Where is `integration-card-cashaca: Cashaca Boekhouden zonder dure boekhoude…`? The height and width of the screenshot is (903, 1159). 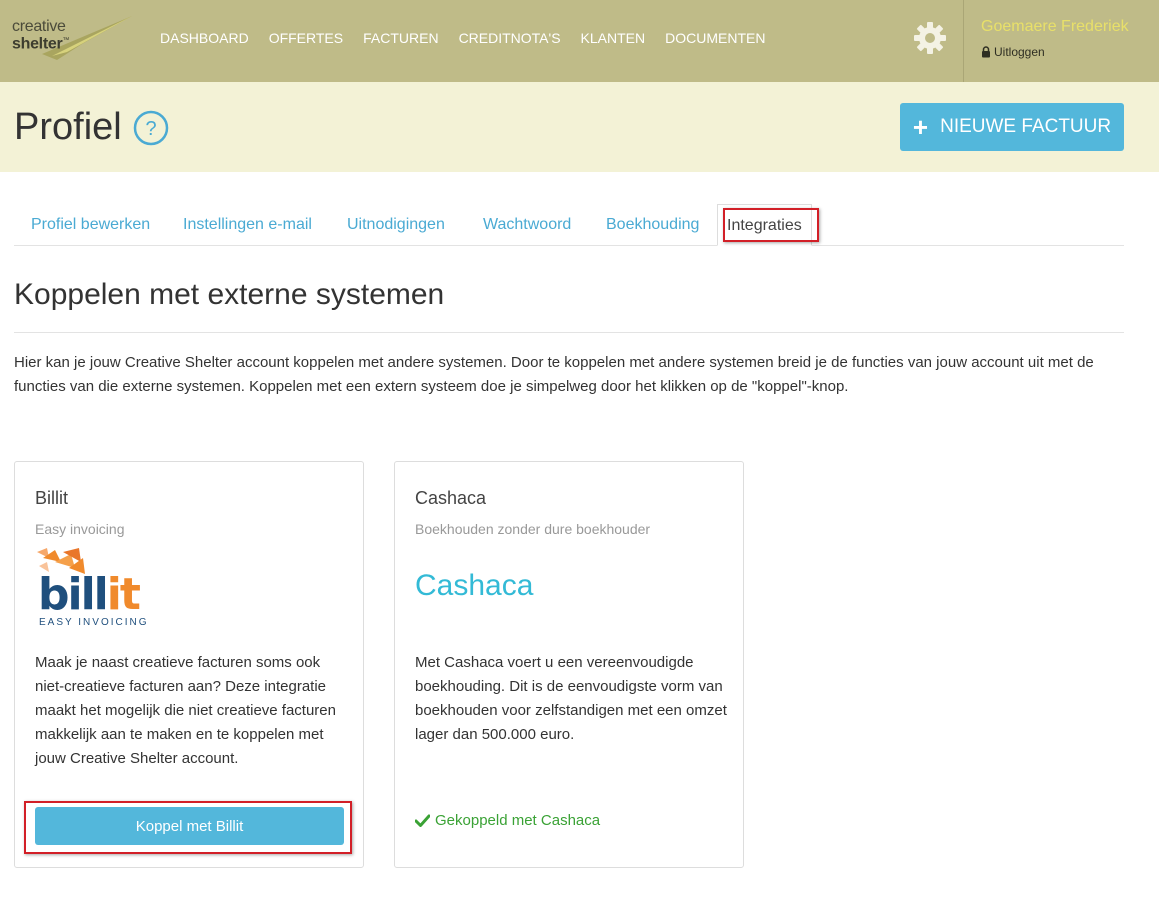 integration-card-cashaca: Cashaca Boekhouden zonder dure boekhoude… is located at coordinates (569, 664).